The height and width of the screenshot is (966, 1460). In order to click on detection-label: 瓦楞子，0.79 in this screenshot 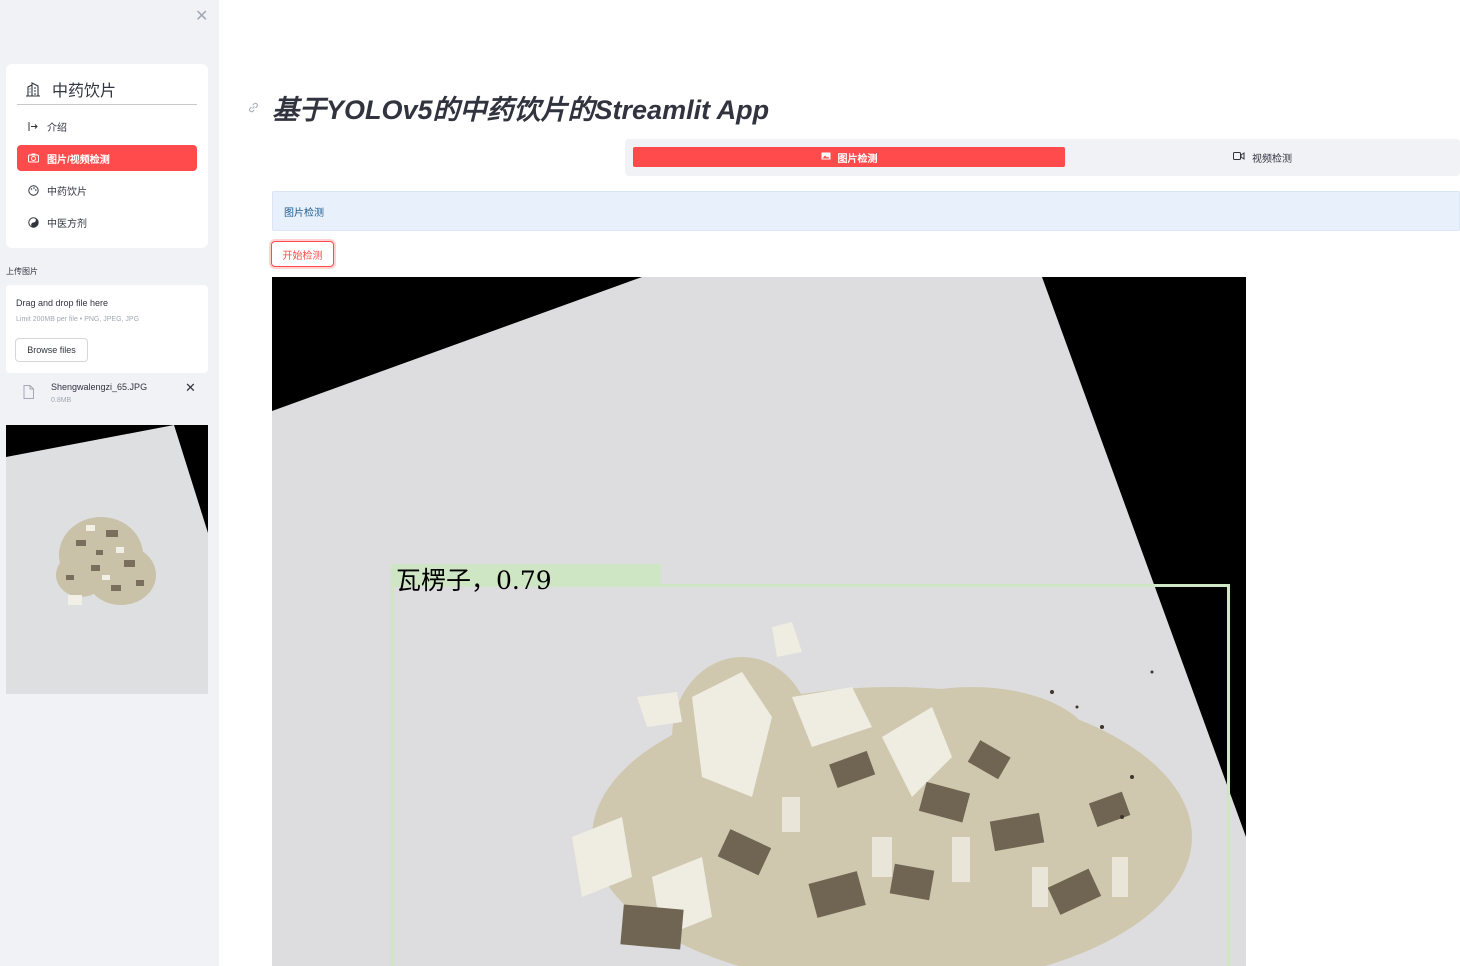, I will do `click(474, 580)`.